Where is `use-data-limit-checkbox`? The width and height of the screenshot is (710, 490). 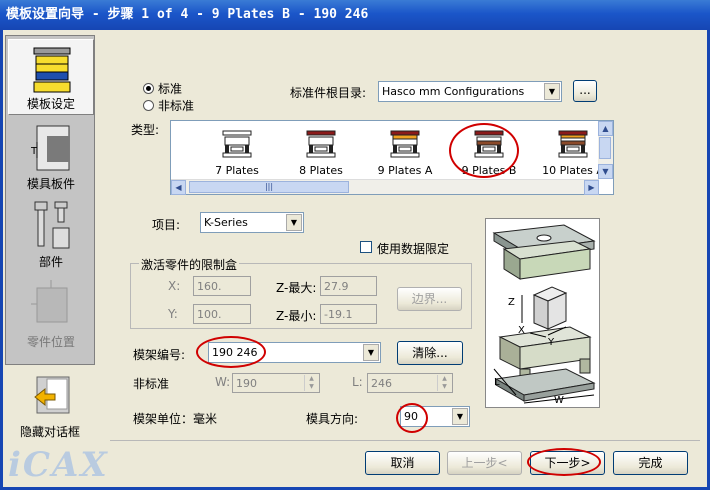
use-data-limit-checkbox is located at coordinates (366, 247).